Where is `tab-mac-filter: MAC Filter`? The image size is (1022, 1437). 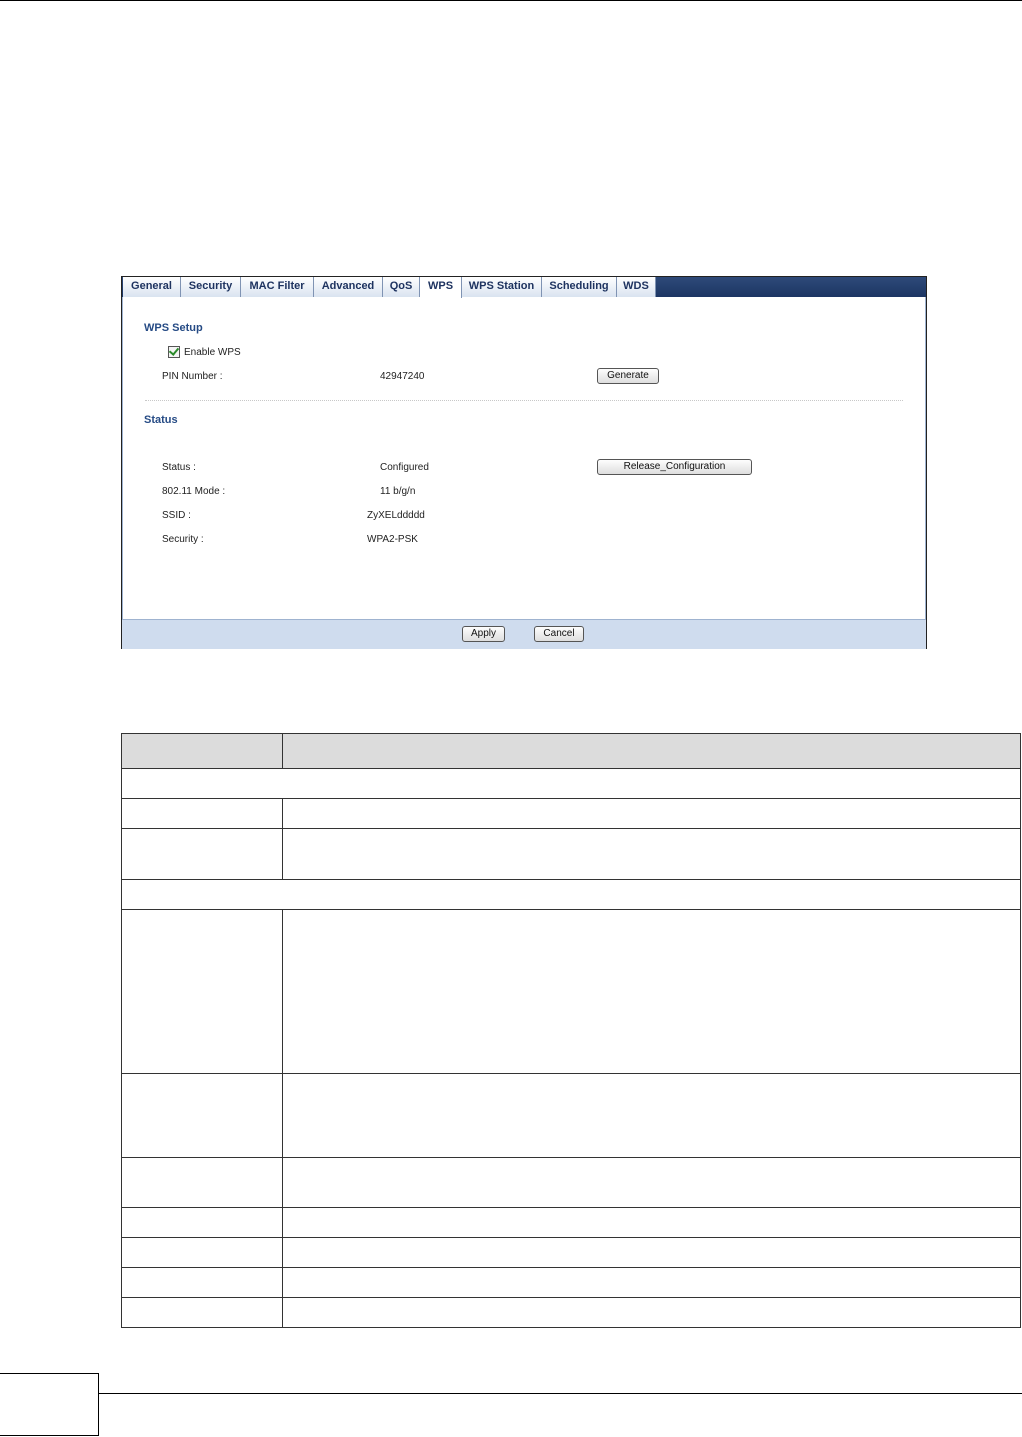 tab-mac-filter: MAC Filter is located at coordinates (277, 287).